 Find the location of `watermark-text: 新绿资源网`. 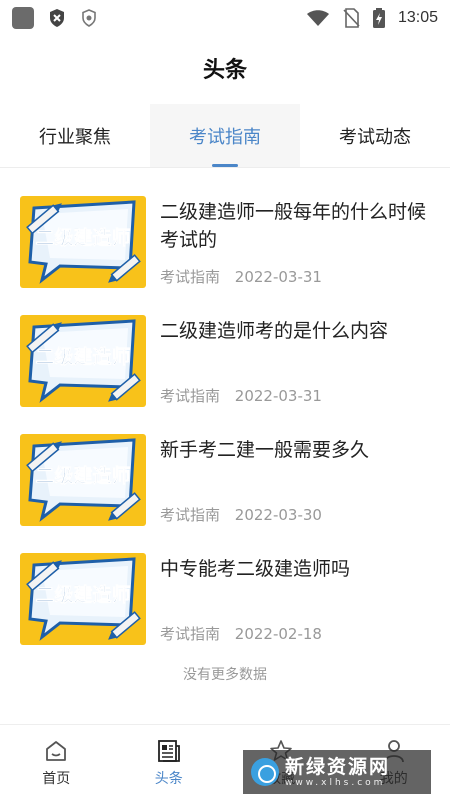

watermark-text: 新绿资源网 is located at coordinates (338, 766).